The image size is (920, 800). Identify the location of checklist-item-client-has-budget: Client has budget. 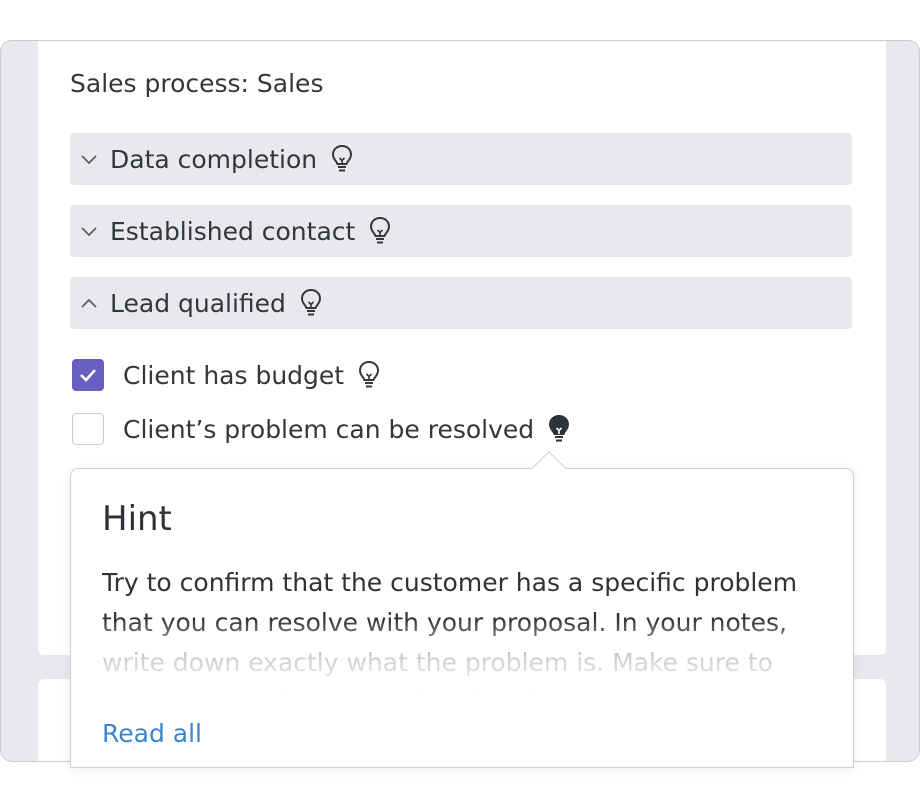
(227, 375).